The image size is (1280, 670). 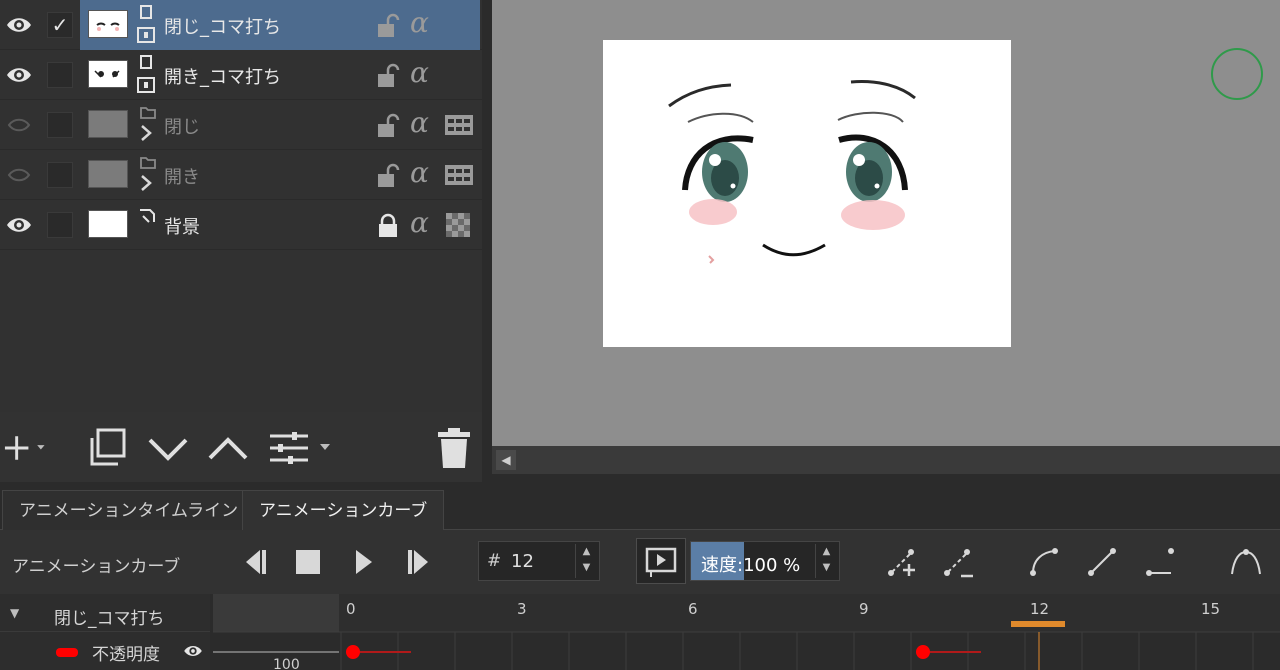 What do you see at coordinates (661, 561) in the screenshot?
I see `playback-options-button` at bounding box center [661, 561].